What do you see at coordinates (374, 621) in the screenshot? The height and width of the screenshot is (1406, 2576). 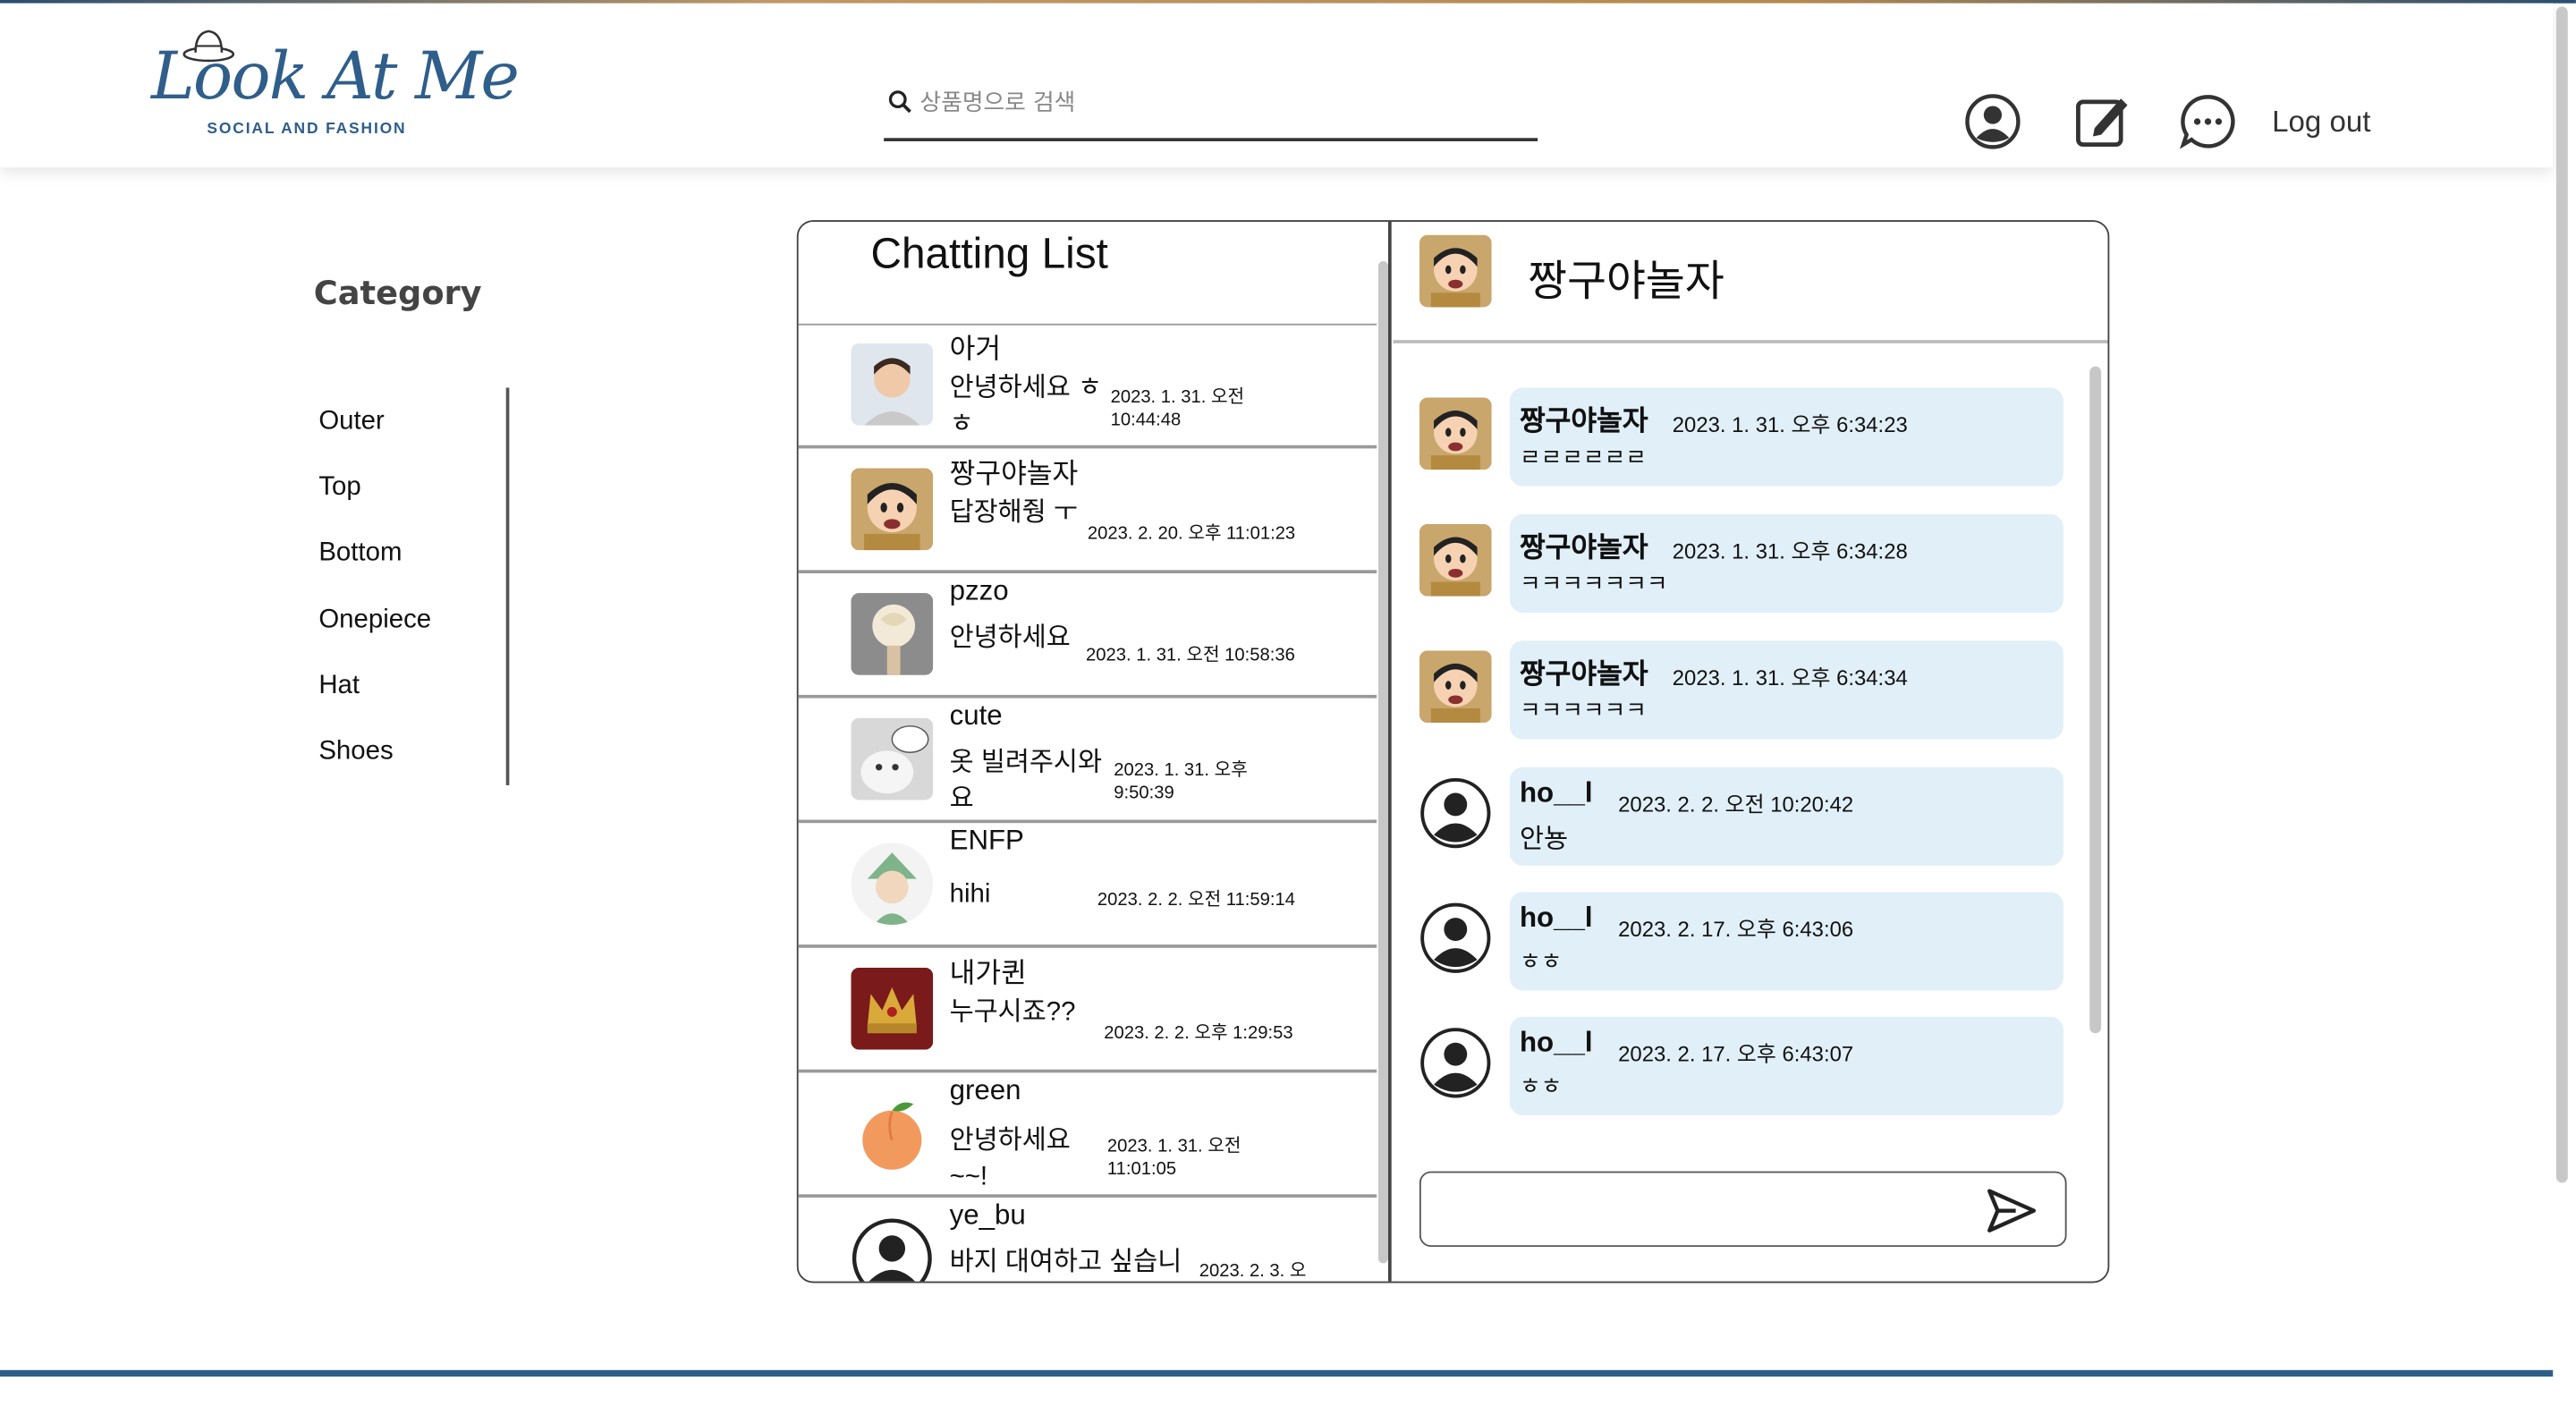 I see `category-item-onepiece: Onepiece` at bounding box center [374, 621].